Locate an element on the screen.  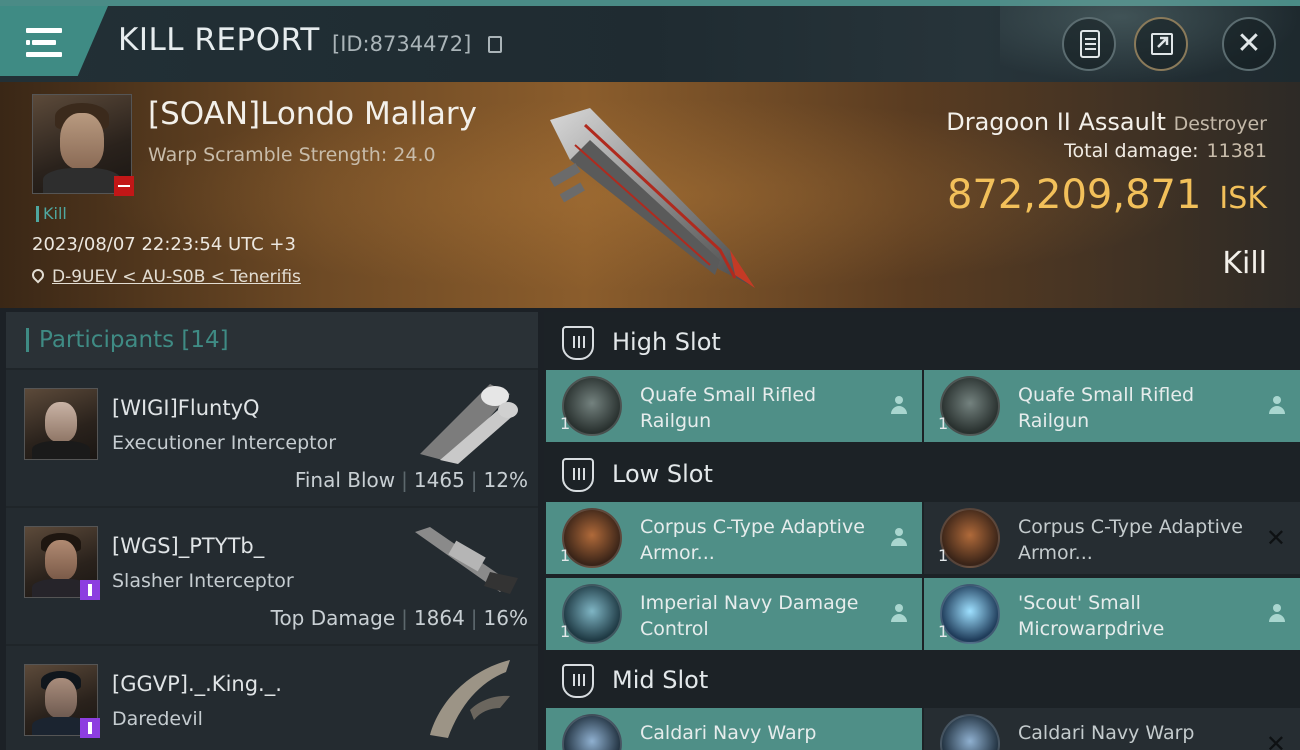
low-slot-title: Low Slot is located at coordinates (662, 474).